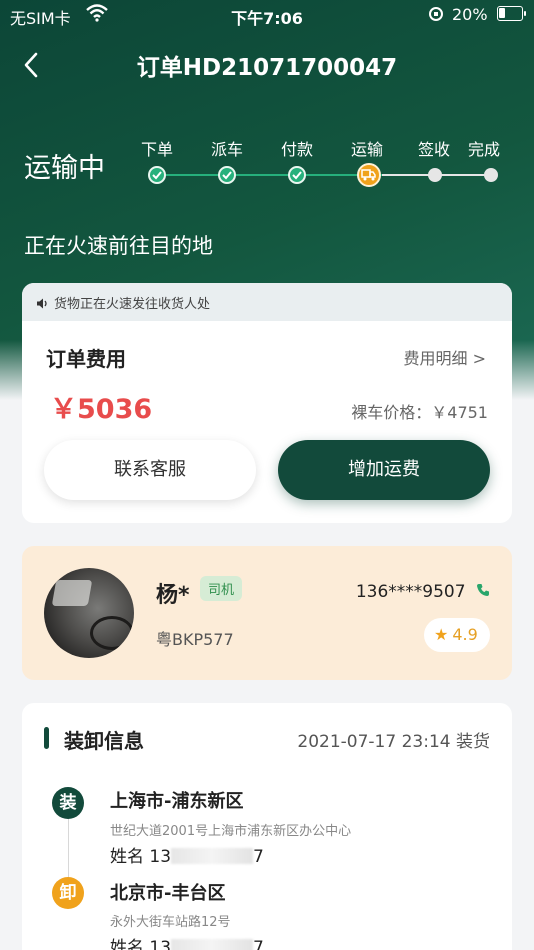 The width and height of the screenshot is (534, 950). I want to click on driver-avatar, so click(89, 613).